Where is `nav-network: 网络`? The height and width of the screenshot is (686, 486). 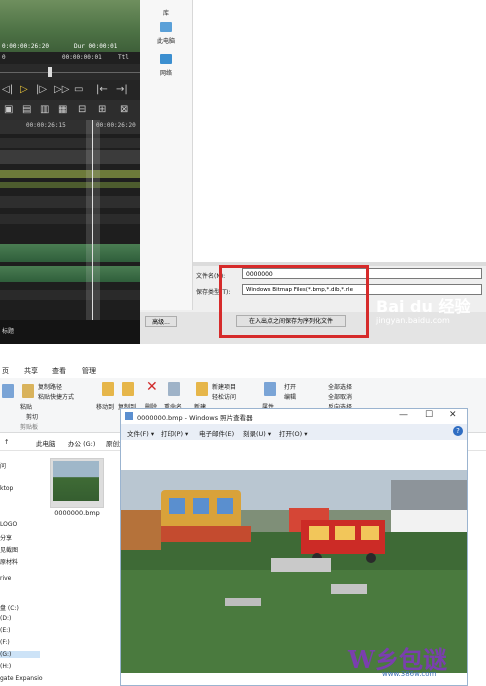 nav-network: 网络 is located at coordinates (166, 72).